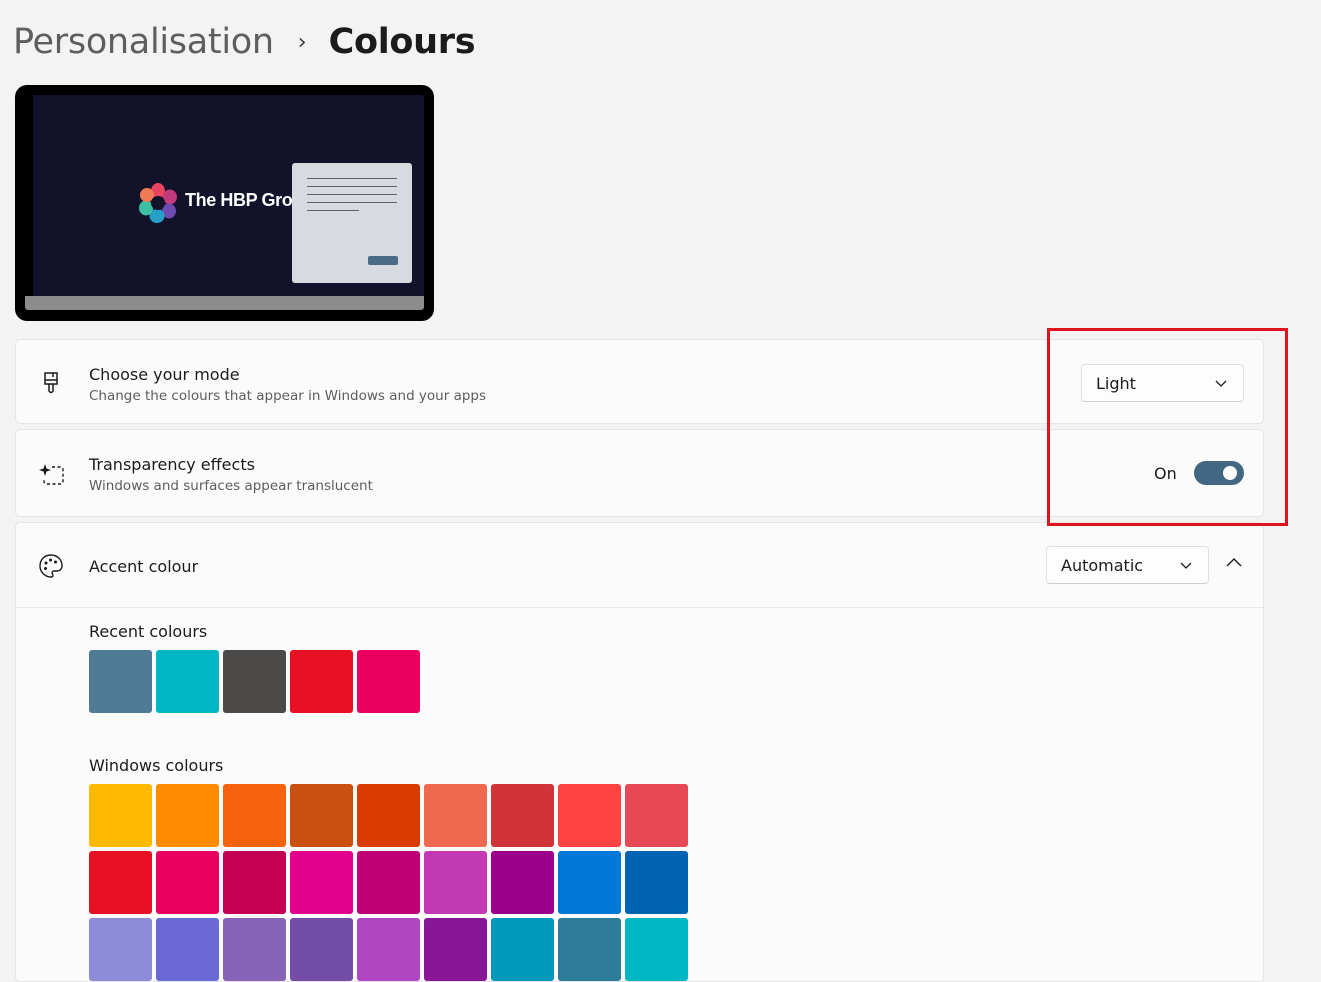  I want to click on accent-dropdown-value: Automatic, so click(1102, 565).